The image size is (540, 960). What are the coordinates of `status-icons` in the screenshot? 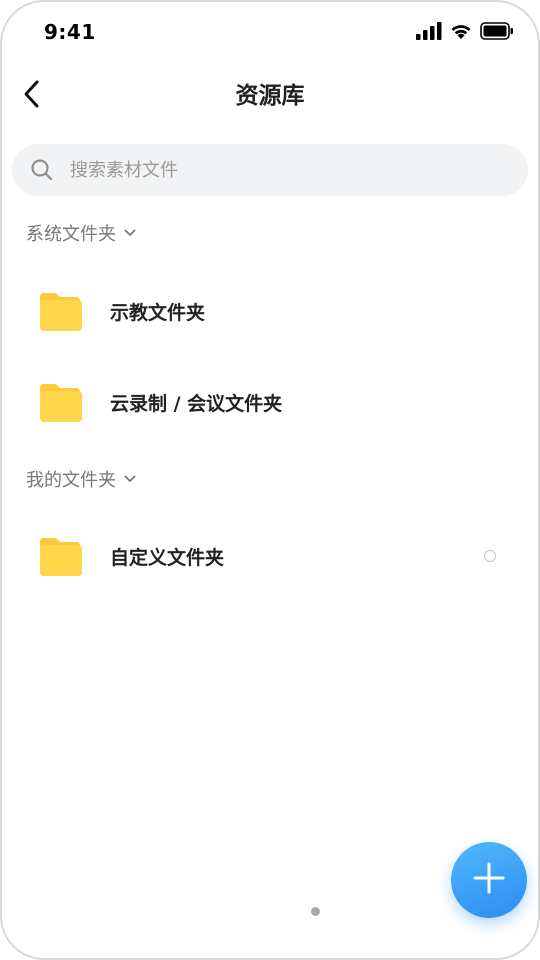 It's located at (465, 33).